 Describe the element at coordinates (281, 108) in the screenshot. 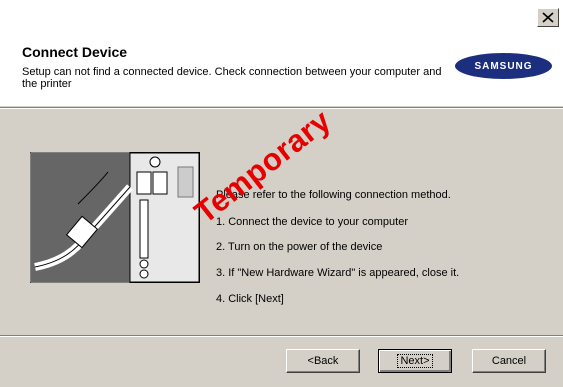

I see `header-separator` at that location.